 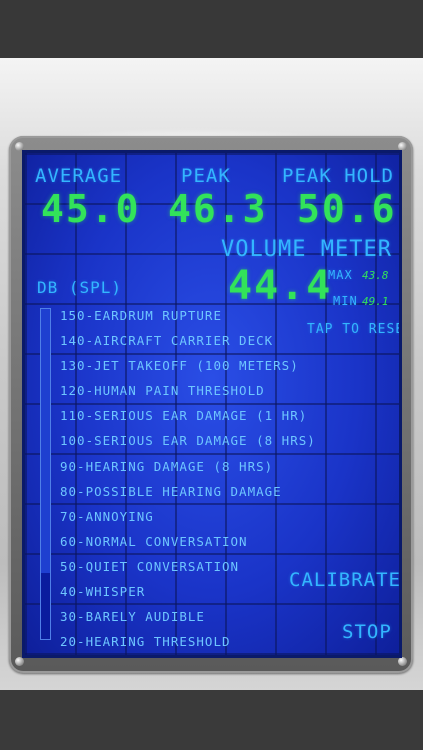 What do you see at coordinates (79, 176) in the screenshot?
I see `average-label: AVERAGE` at bounding box center [79, 176].